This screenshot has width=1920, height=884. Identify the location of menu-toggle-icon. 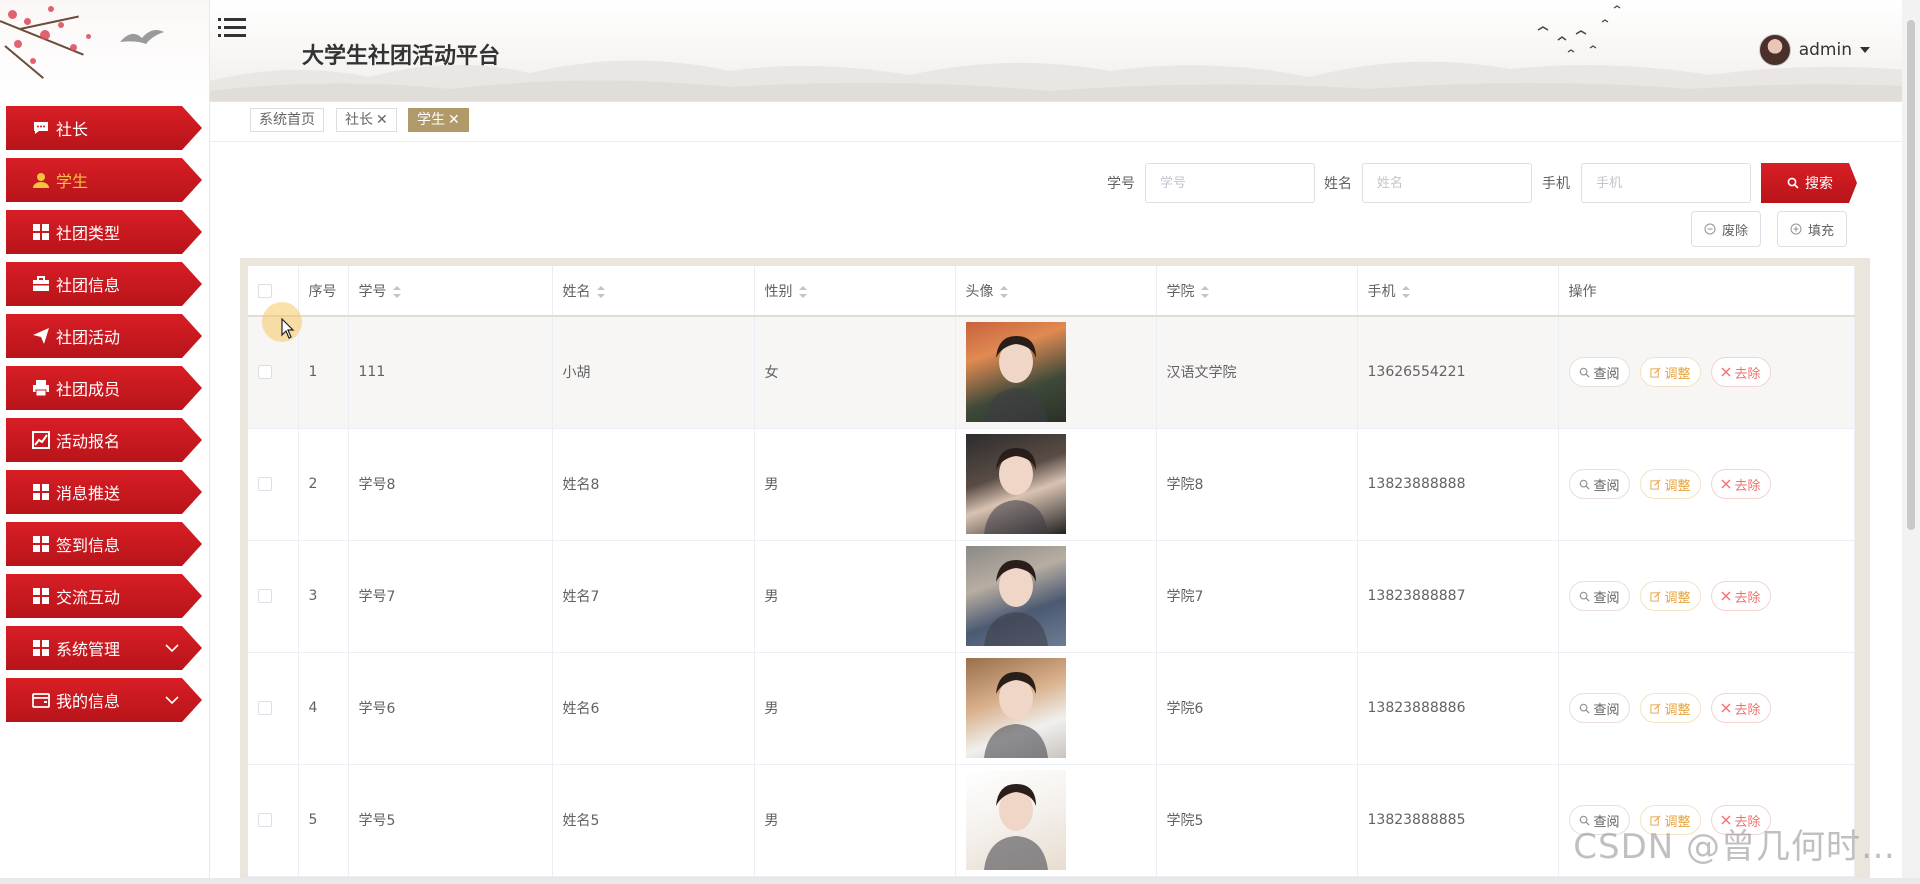
(232, 28).